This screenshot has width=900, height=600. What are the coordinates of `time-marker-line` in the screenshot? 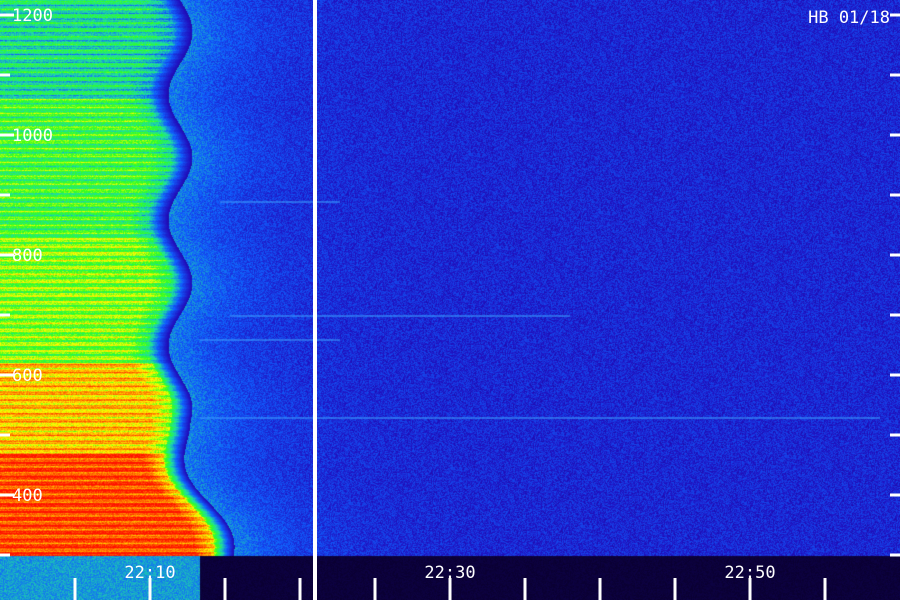 It's located at (315, 300).